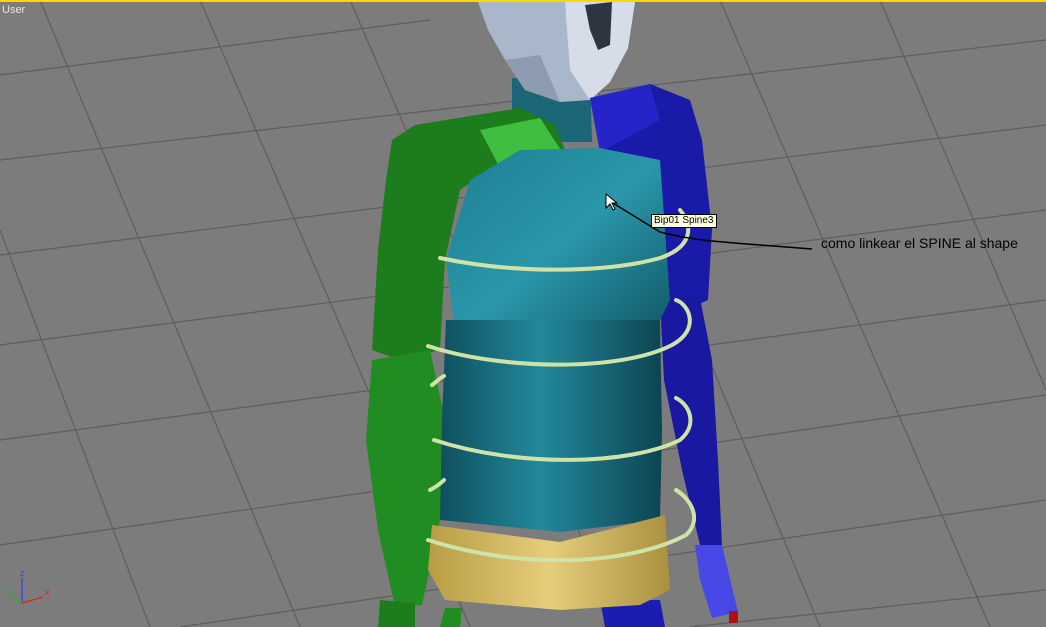 The image size is (1046, 627). I want to click on viewport-label: User, so click(13, 10).